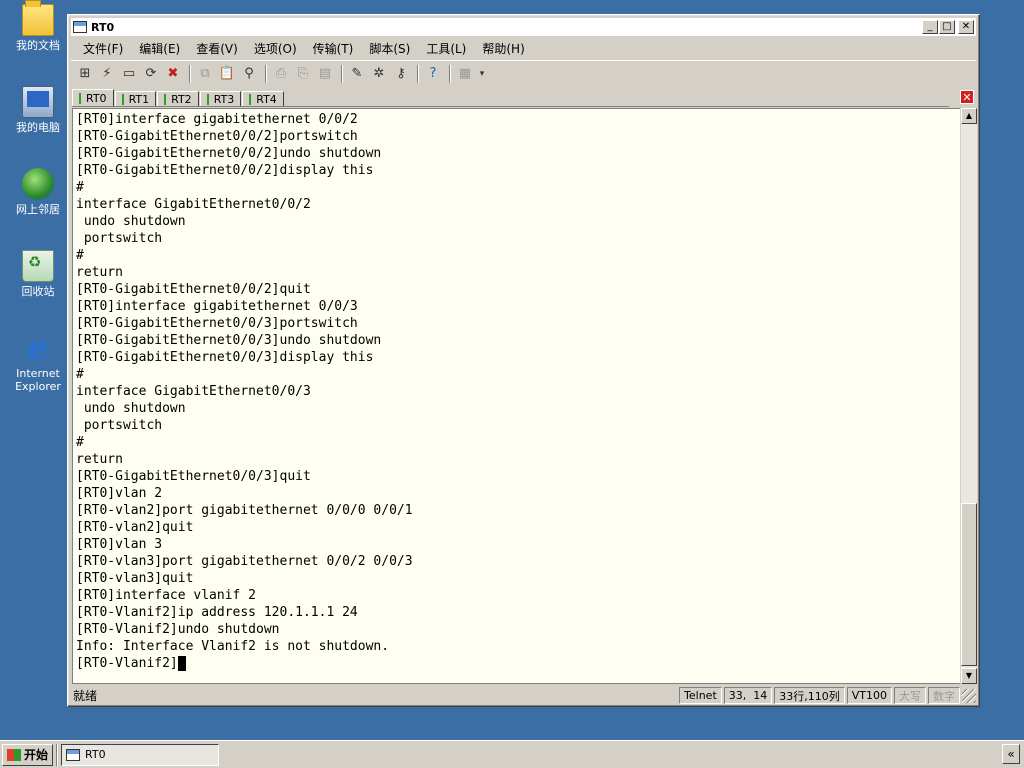  What do you see at coordinates (119, 238) in the screenshot?
I see `terminal-line: portswitch` at bounding box center [119, 238].